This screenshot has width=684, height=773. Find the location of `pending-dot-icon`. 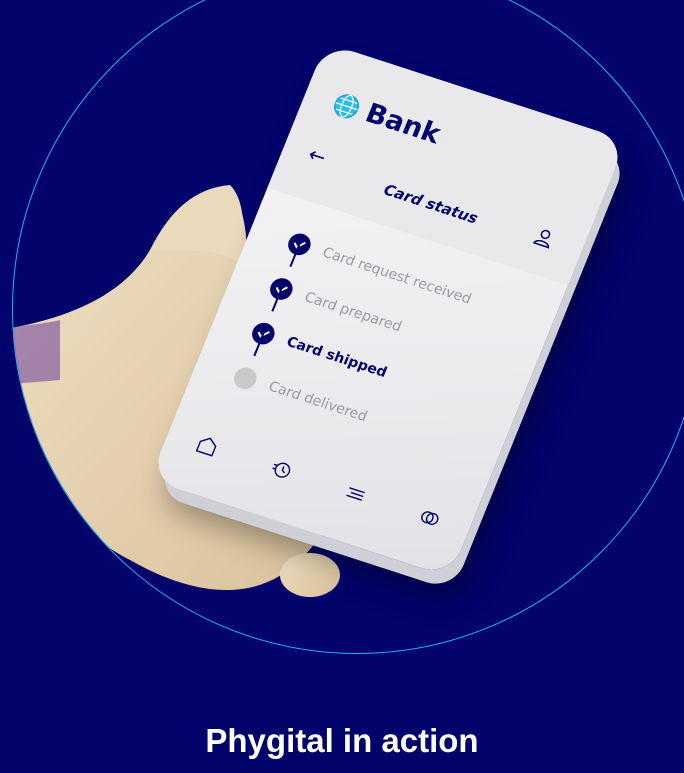

pending-dot-icon is located at coordinates (245, 378).